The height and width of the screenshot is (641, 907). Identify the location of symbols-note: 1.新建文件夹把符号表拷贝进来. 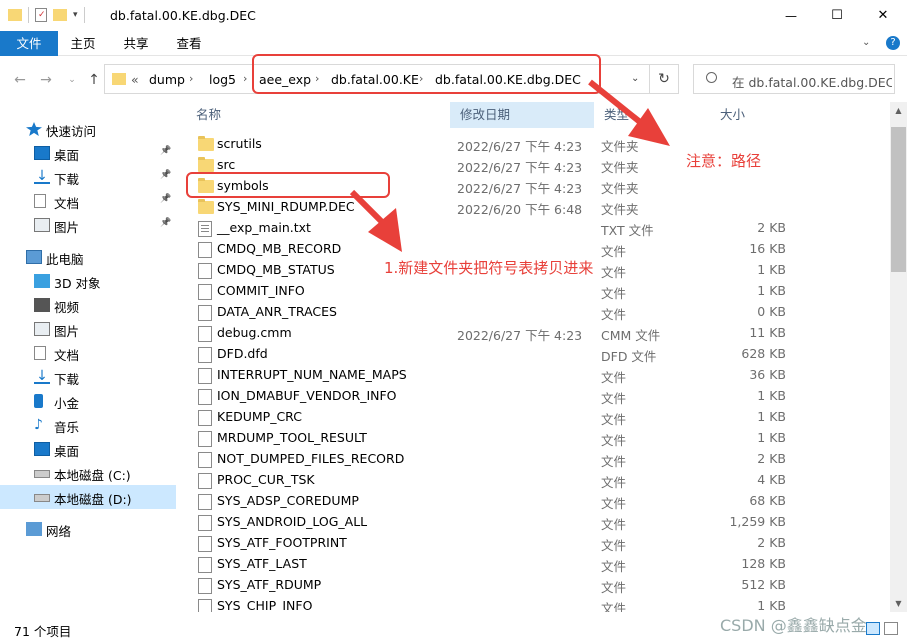
(489, 268).